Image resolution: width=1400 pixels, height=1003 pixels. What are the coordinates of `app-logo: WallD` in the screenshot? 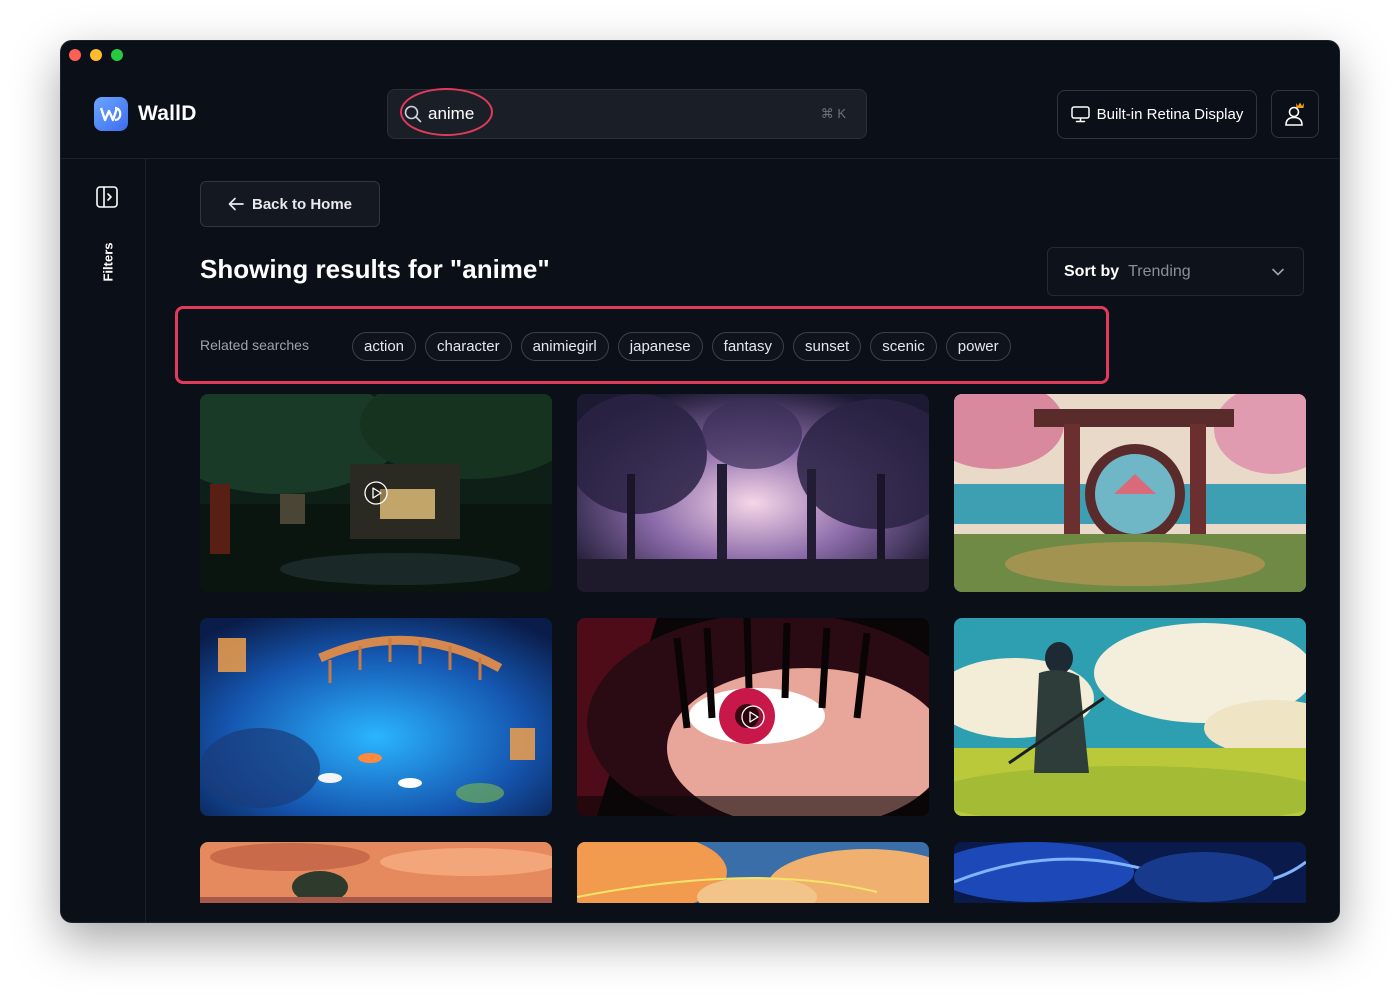 It's located at (145, 114).